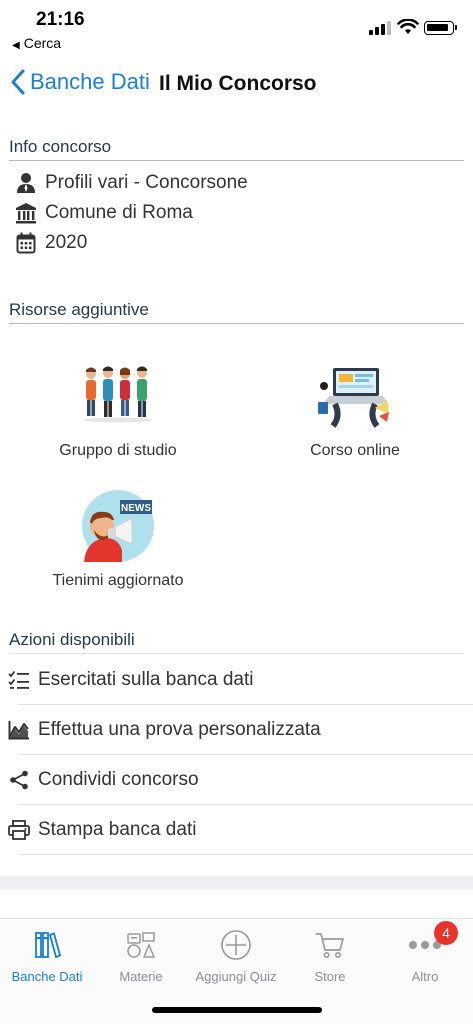 The height and width of the screenshot is (1024, 473). What do you see at coordinates (237, 1010) in the screenshot?
I see `home-indicator` at bounding box center [237, 1010].